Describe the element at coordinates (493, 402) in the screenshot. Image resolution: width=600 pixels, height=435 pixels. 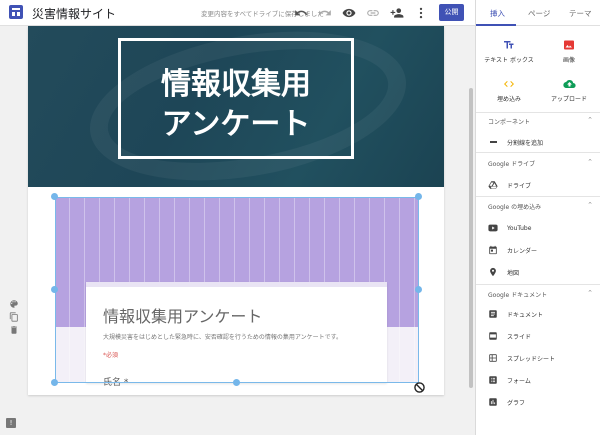
I see `chart-icon` at that location.